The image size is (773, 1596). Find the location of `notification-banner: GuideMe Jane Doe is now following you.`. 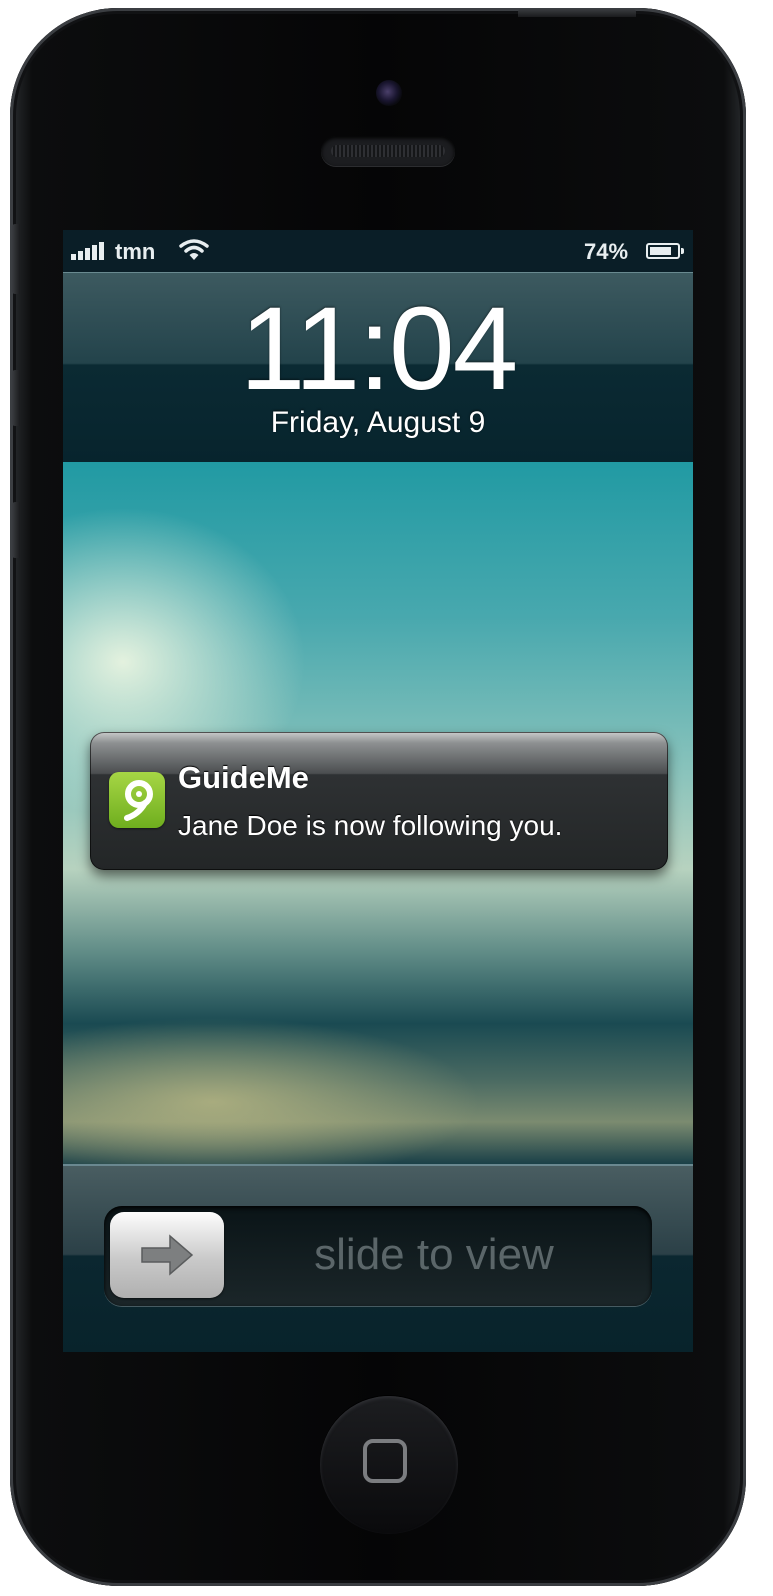

notification-banner: GuideMe Jane Doe is now following you. is located at coordinates (379, 801).